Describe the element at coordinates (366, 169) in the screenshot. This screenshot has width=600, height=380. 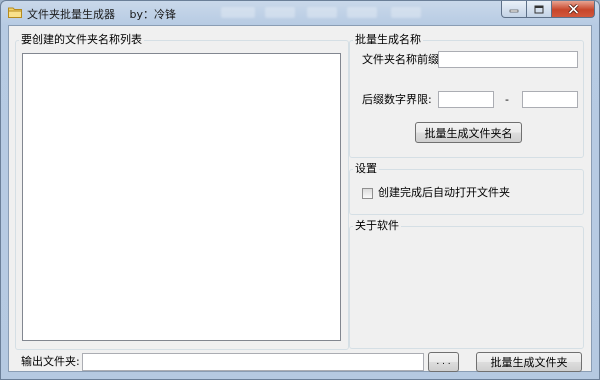
I see `settings-group-label: 设置` at that location.